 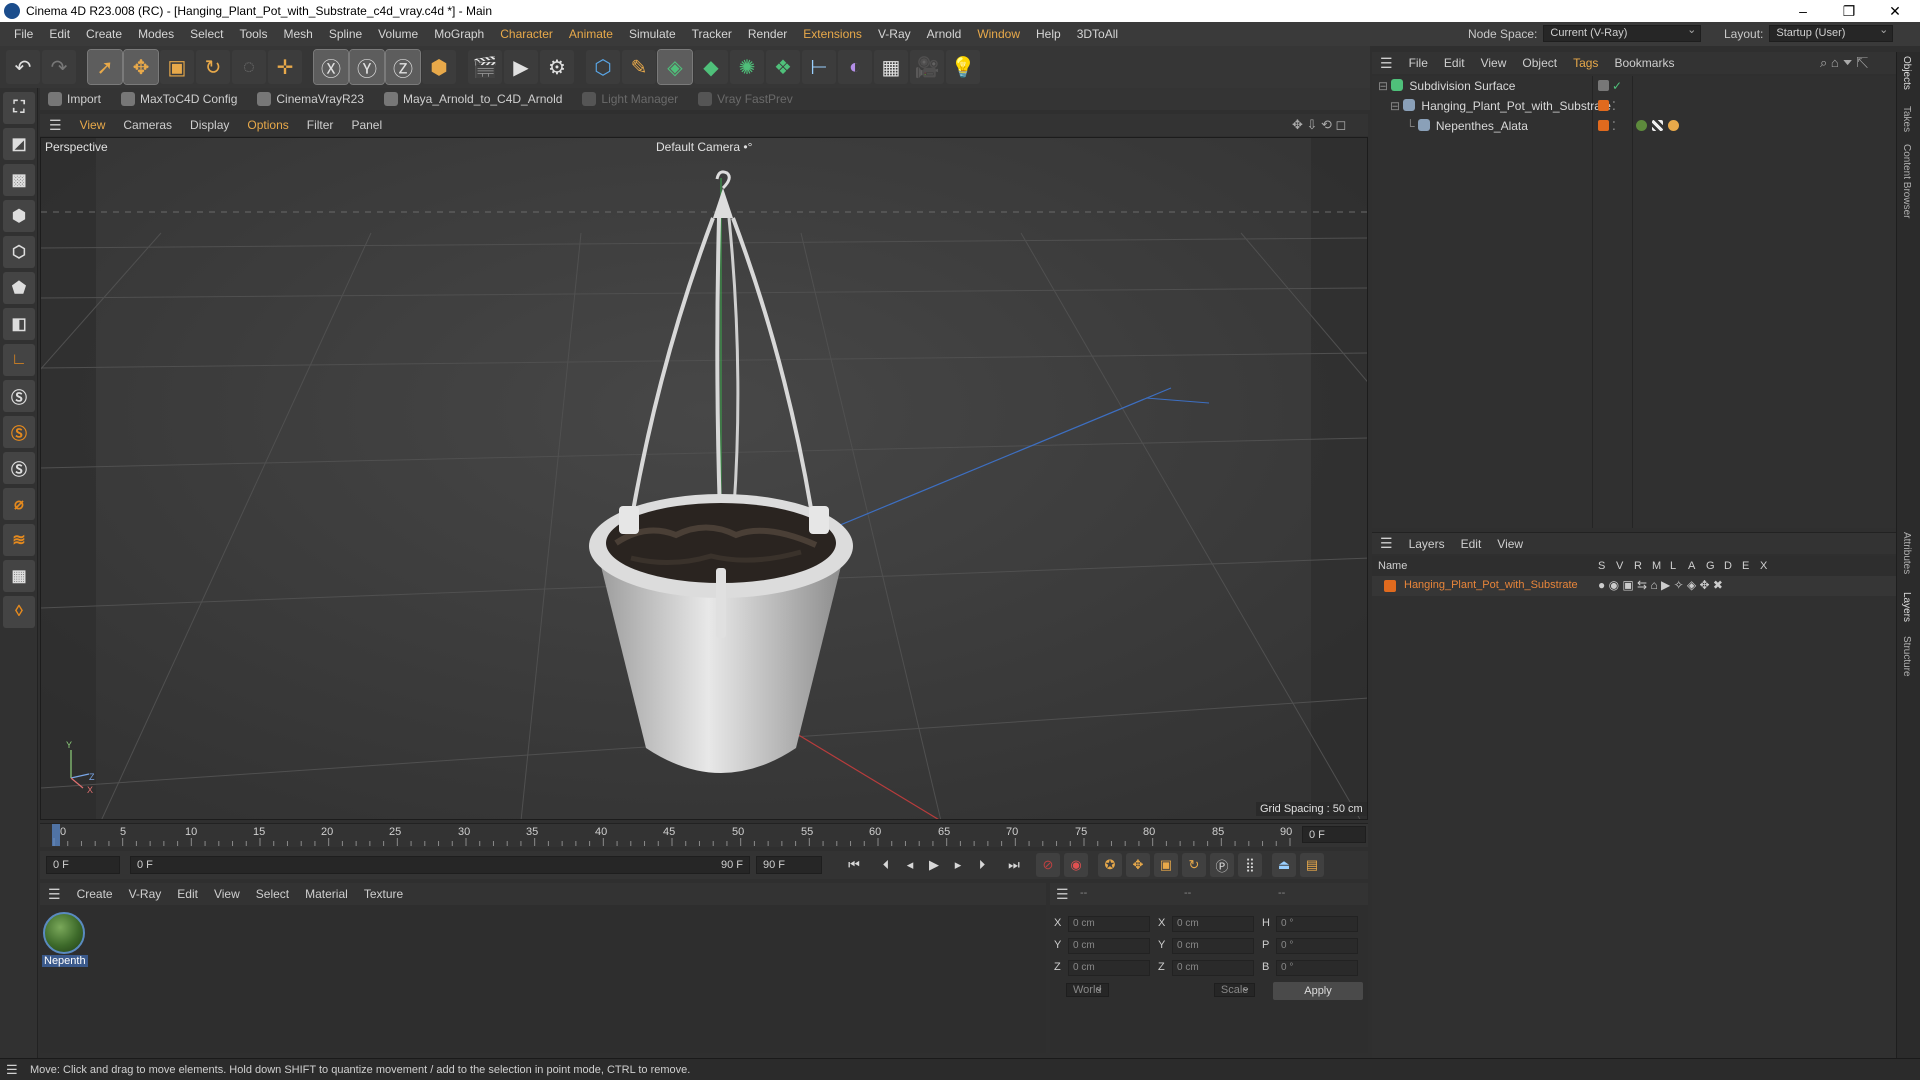 What do you see at coordinates (1657, 125) in the screenshot?
I see `texture-tag-icon` at bounding box center [1657, 125].